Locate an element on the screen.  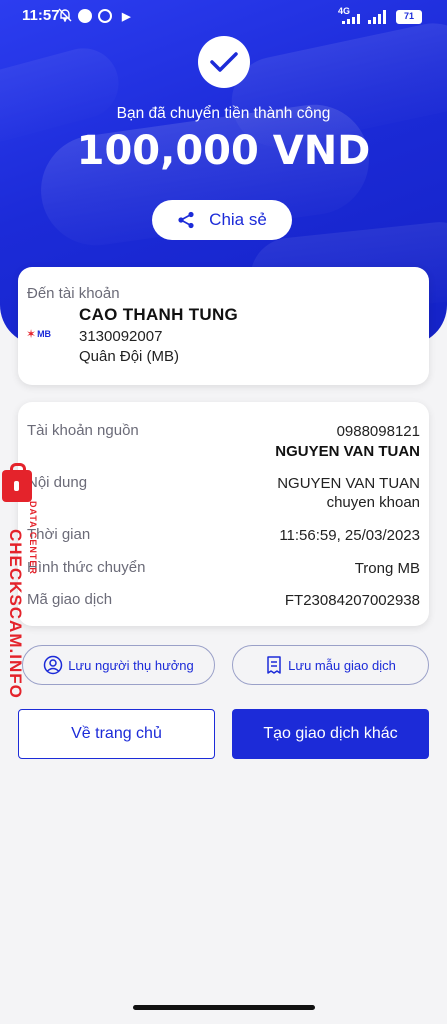
source-account-label: Tài khoản nguồn is located at coordinates (83, 430).